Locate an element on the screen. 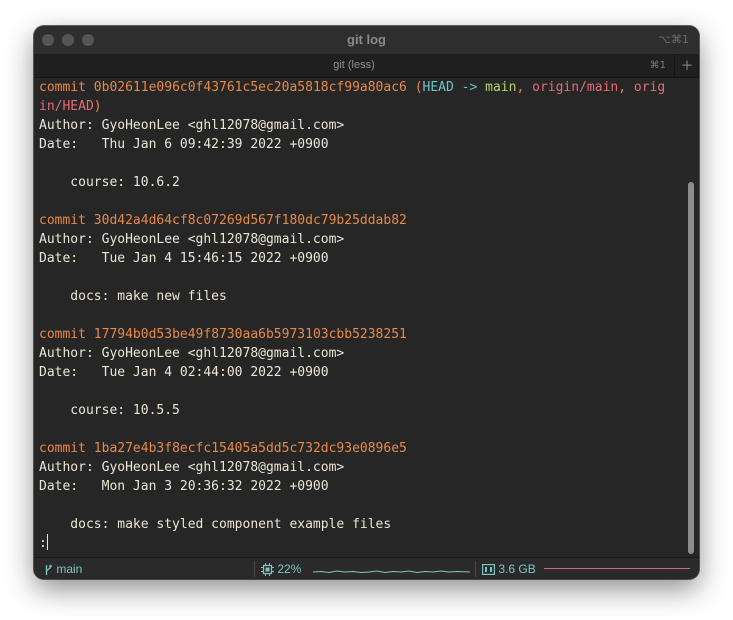  commit-hash: 17794b0d53be49f8730aa6b5973103cbb5238251 is located at coordinates (250, 334).